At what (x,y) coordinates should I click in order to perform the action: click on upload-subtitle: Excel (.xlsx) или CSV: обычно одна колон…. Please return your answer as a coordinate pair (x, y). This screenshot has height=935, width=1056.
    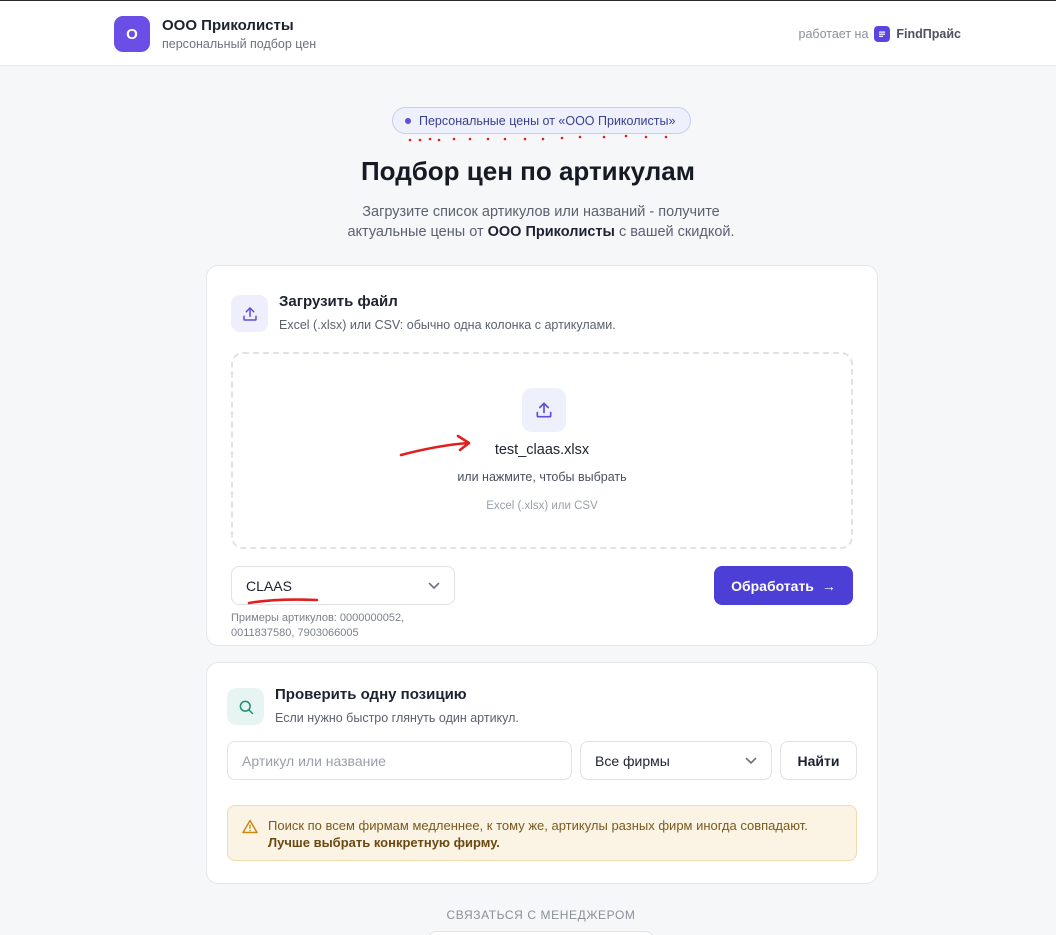
    Looking at the image, I should click on (447, 325).